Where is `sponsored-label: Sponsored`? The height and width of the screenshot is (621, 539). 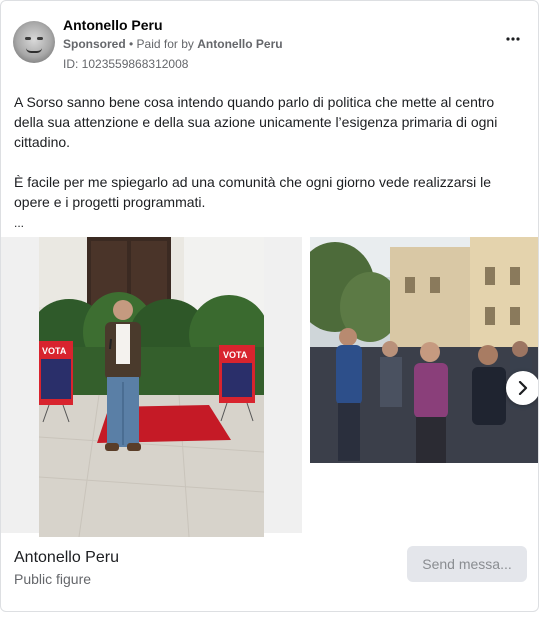
sponsored-label: Sponsored is located at coordinates (94, 44).